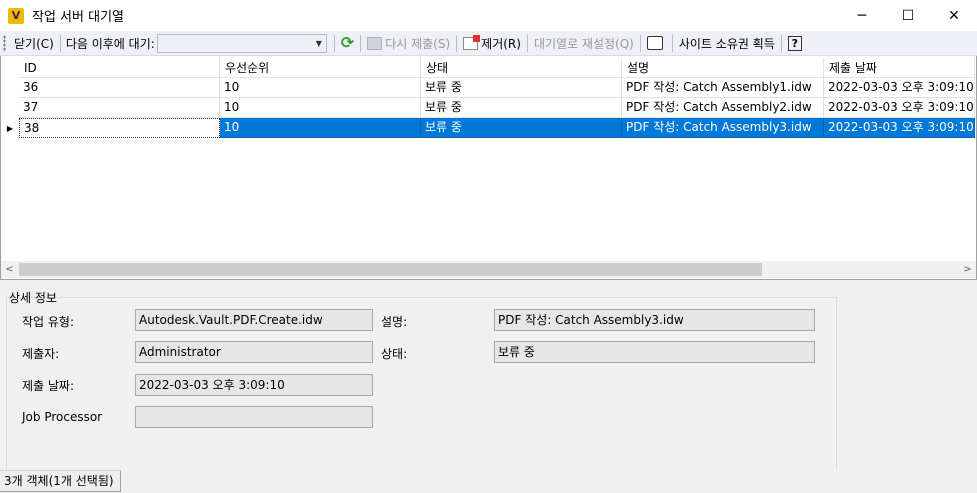  Describe the element at coordinates (48, 322) in the screenshot. I see `job-type-label: 작업 유형:` at that location.